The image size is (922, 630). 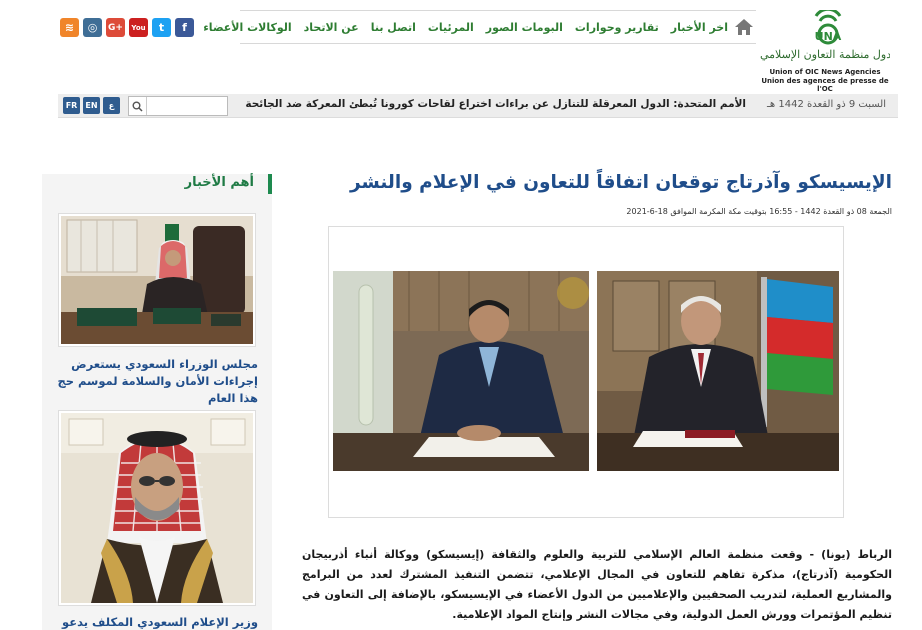 What do you see at coordinates (828, 27) in the screenshot?
I see `una-logo-icon: UNA` at bounding box center [828, 27].